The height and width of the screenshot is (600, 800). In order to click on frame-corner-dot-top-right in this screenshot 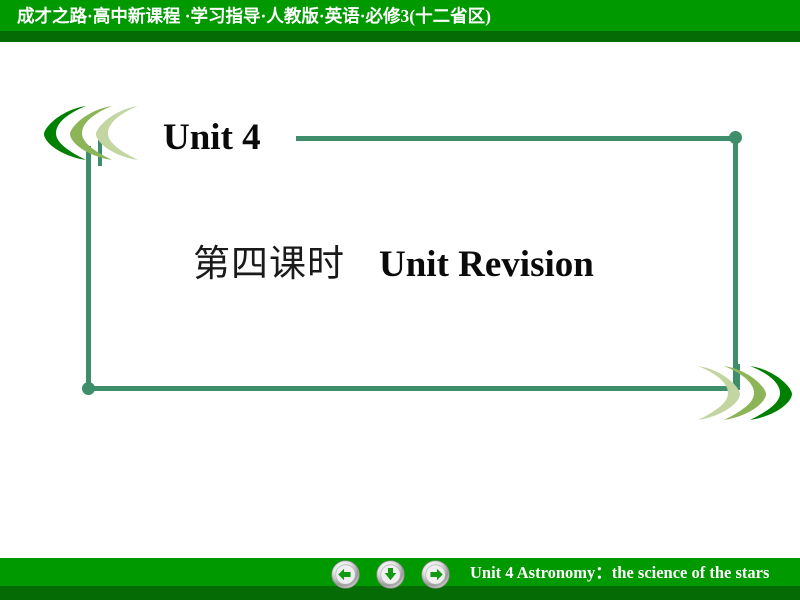, I will do `click(735, 137)`.